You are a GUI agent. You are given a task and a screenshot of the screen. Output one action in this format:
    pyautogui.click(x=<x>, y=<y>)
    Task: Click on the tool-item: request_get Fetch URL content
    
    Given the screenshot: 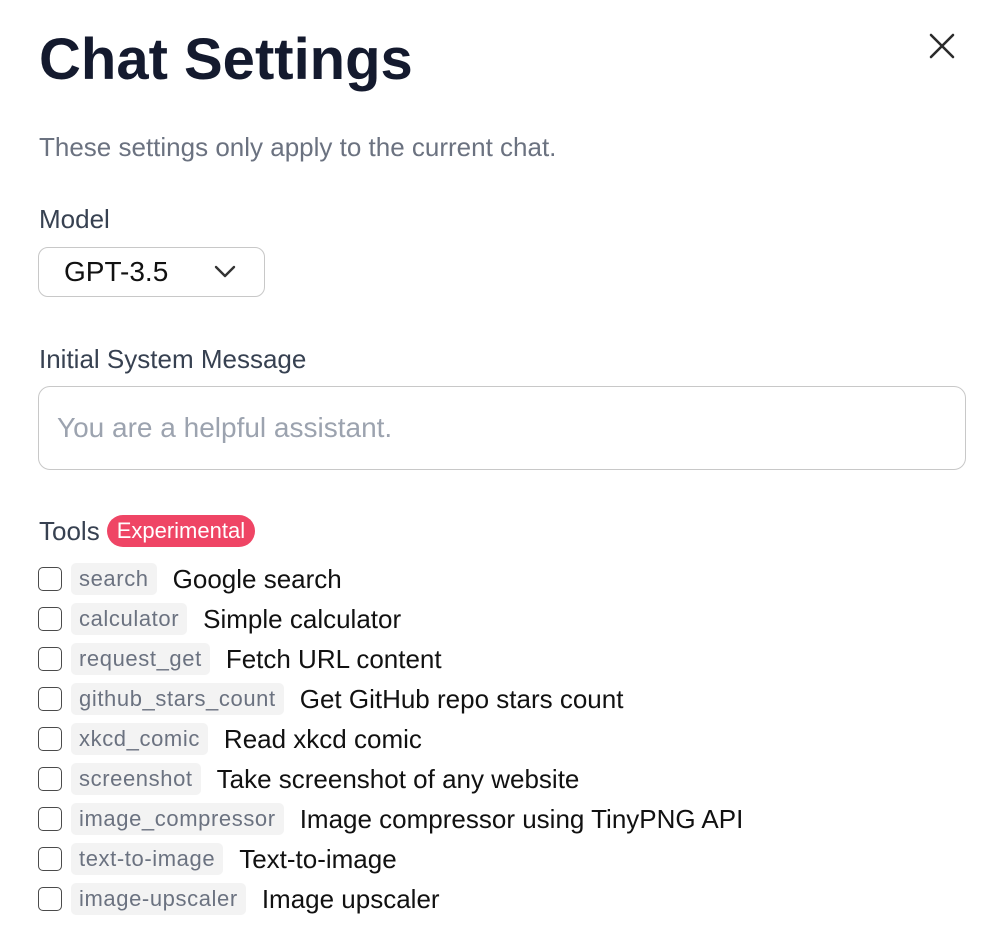 What is the action you would take?
    pyautogui.click(x=390, y=659)
    